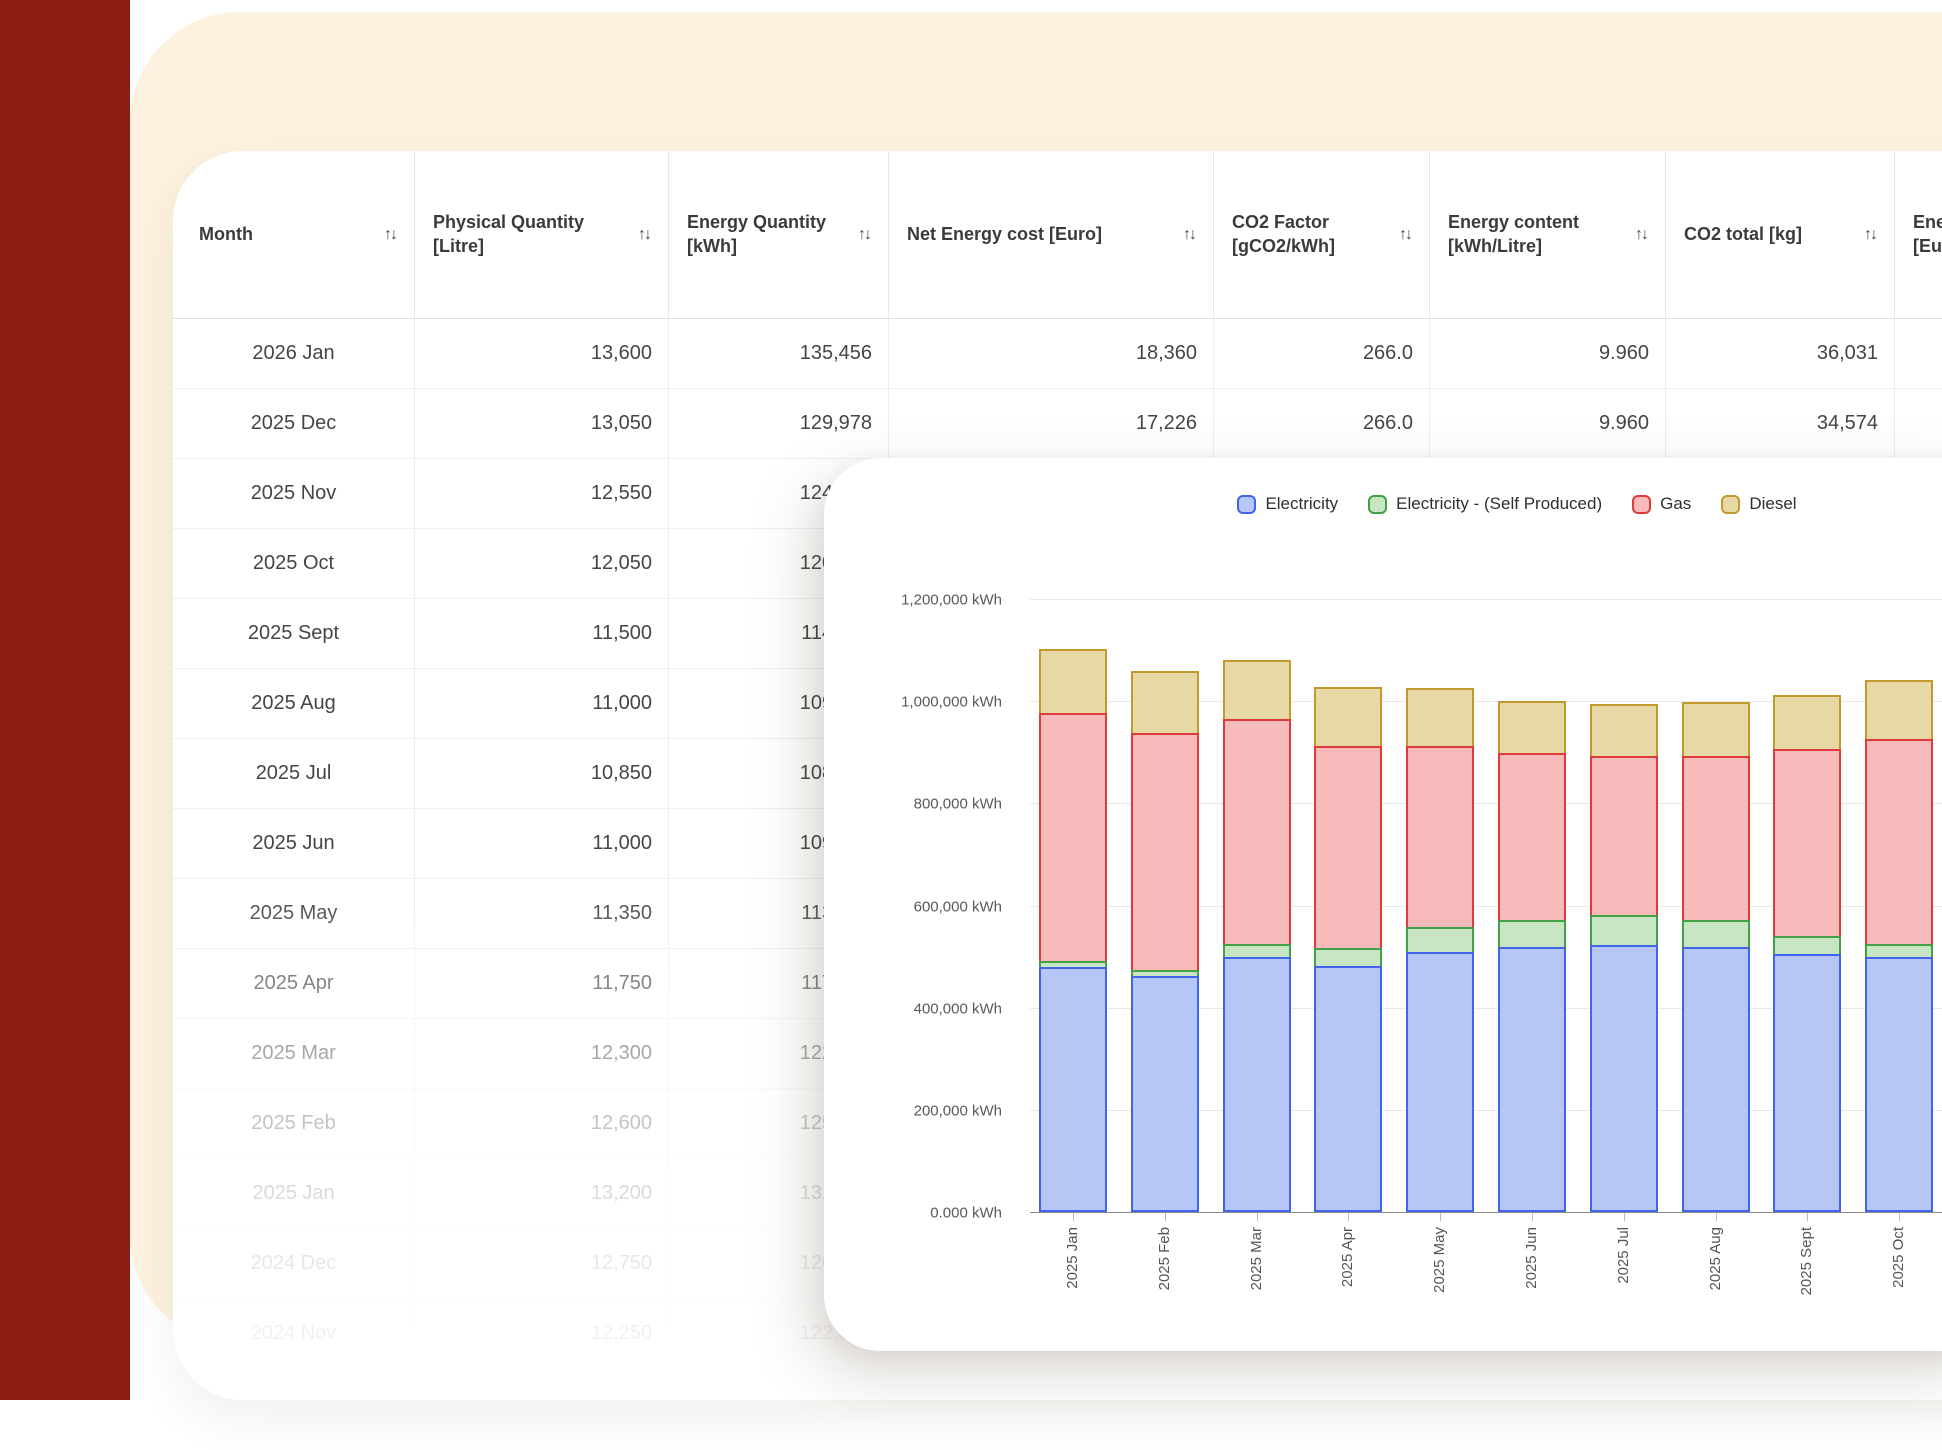 The height and width of the screenshot is (1450, 1942). Describe the element at coordinates (1072, 1258) in the screenshot. I see `x-axis-label: 2025 Jan` at that location.